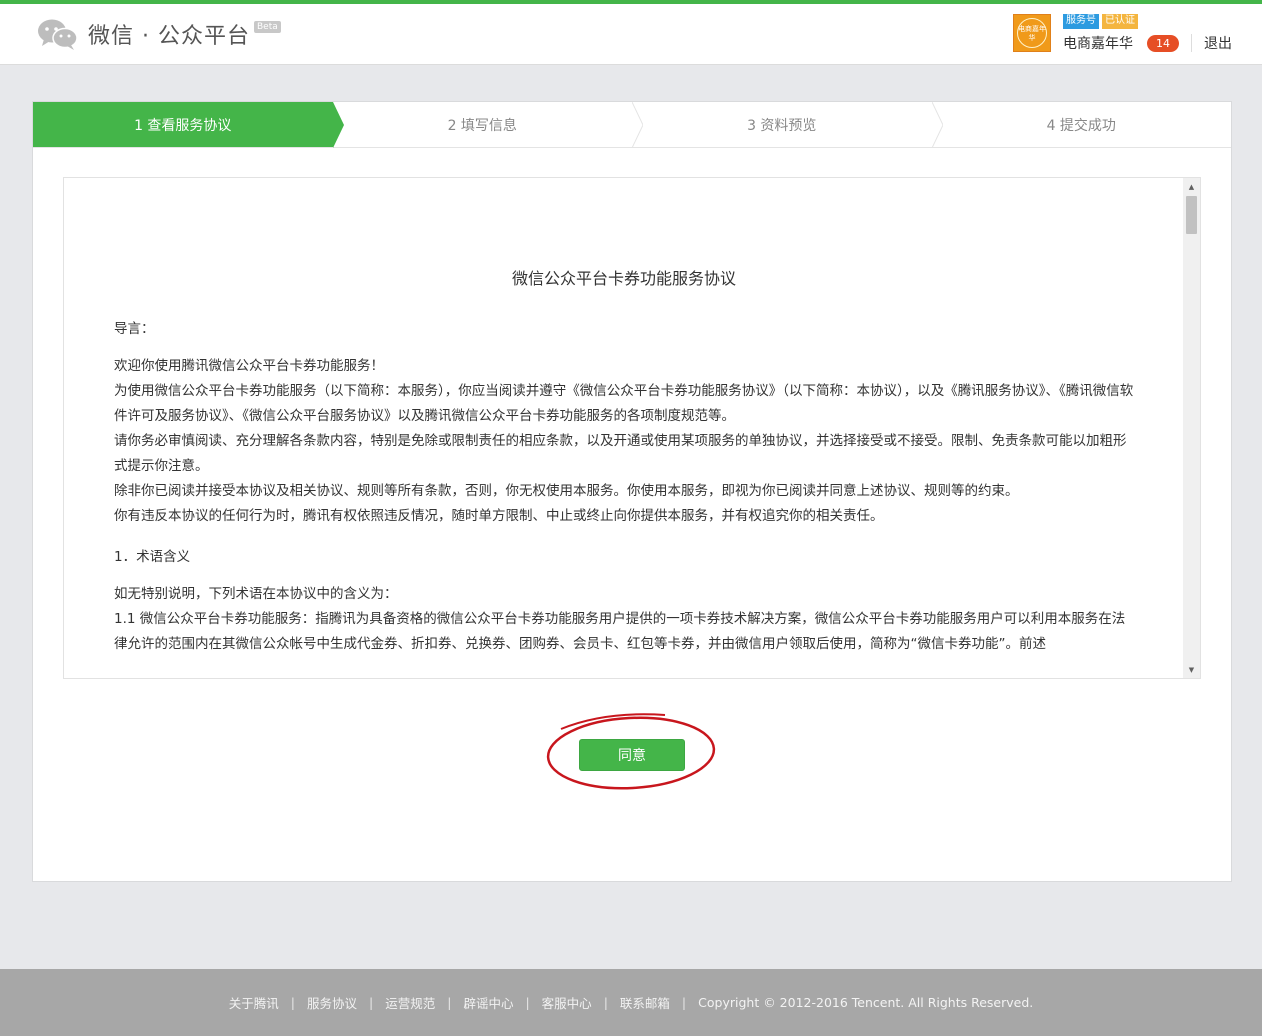 The image size is (1262, 1036). Describe the element at coordinates (1218, 43) in the screenshot. I see `logout-link: 退出` at that location.